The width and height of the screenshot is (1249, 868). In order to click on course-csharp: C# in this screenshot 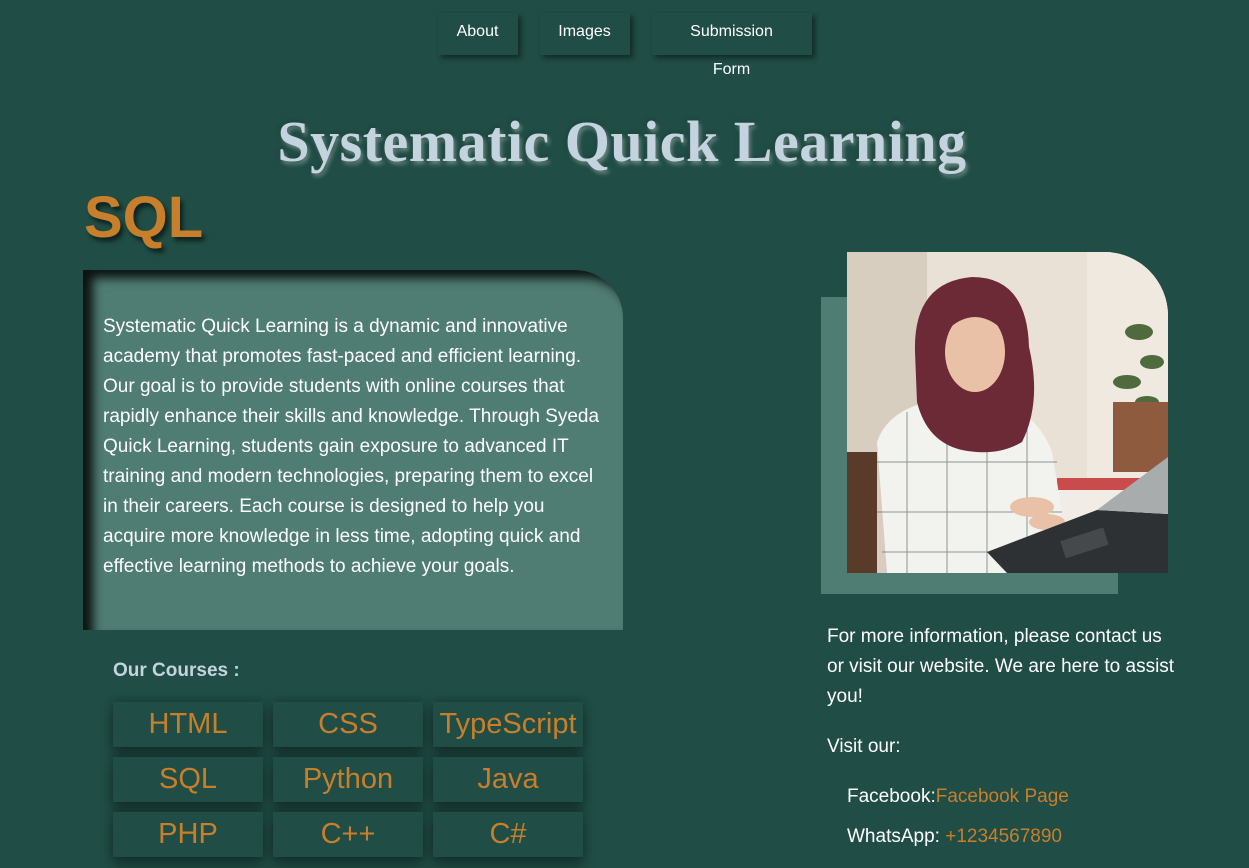, I will do `click(508, 834)`.